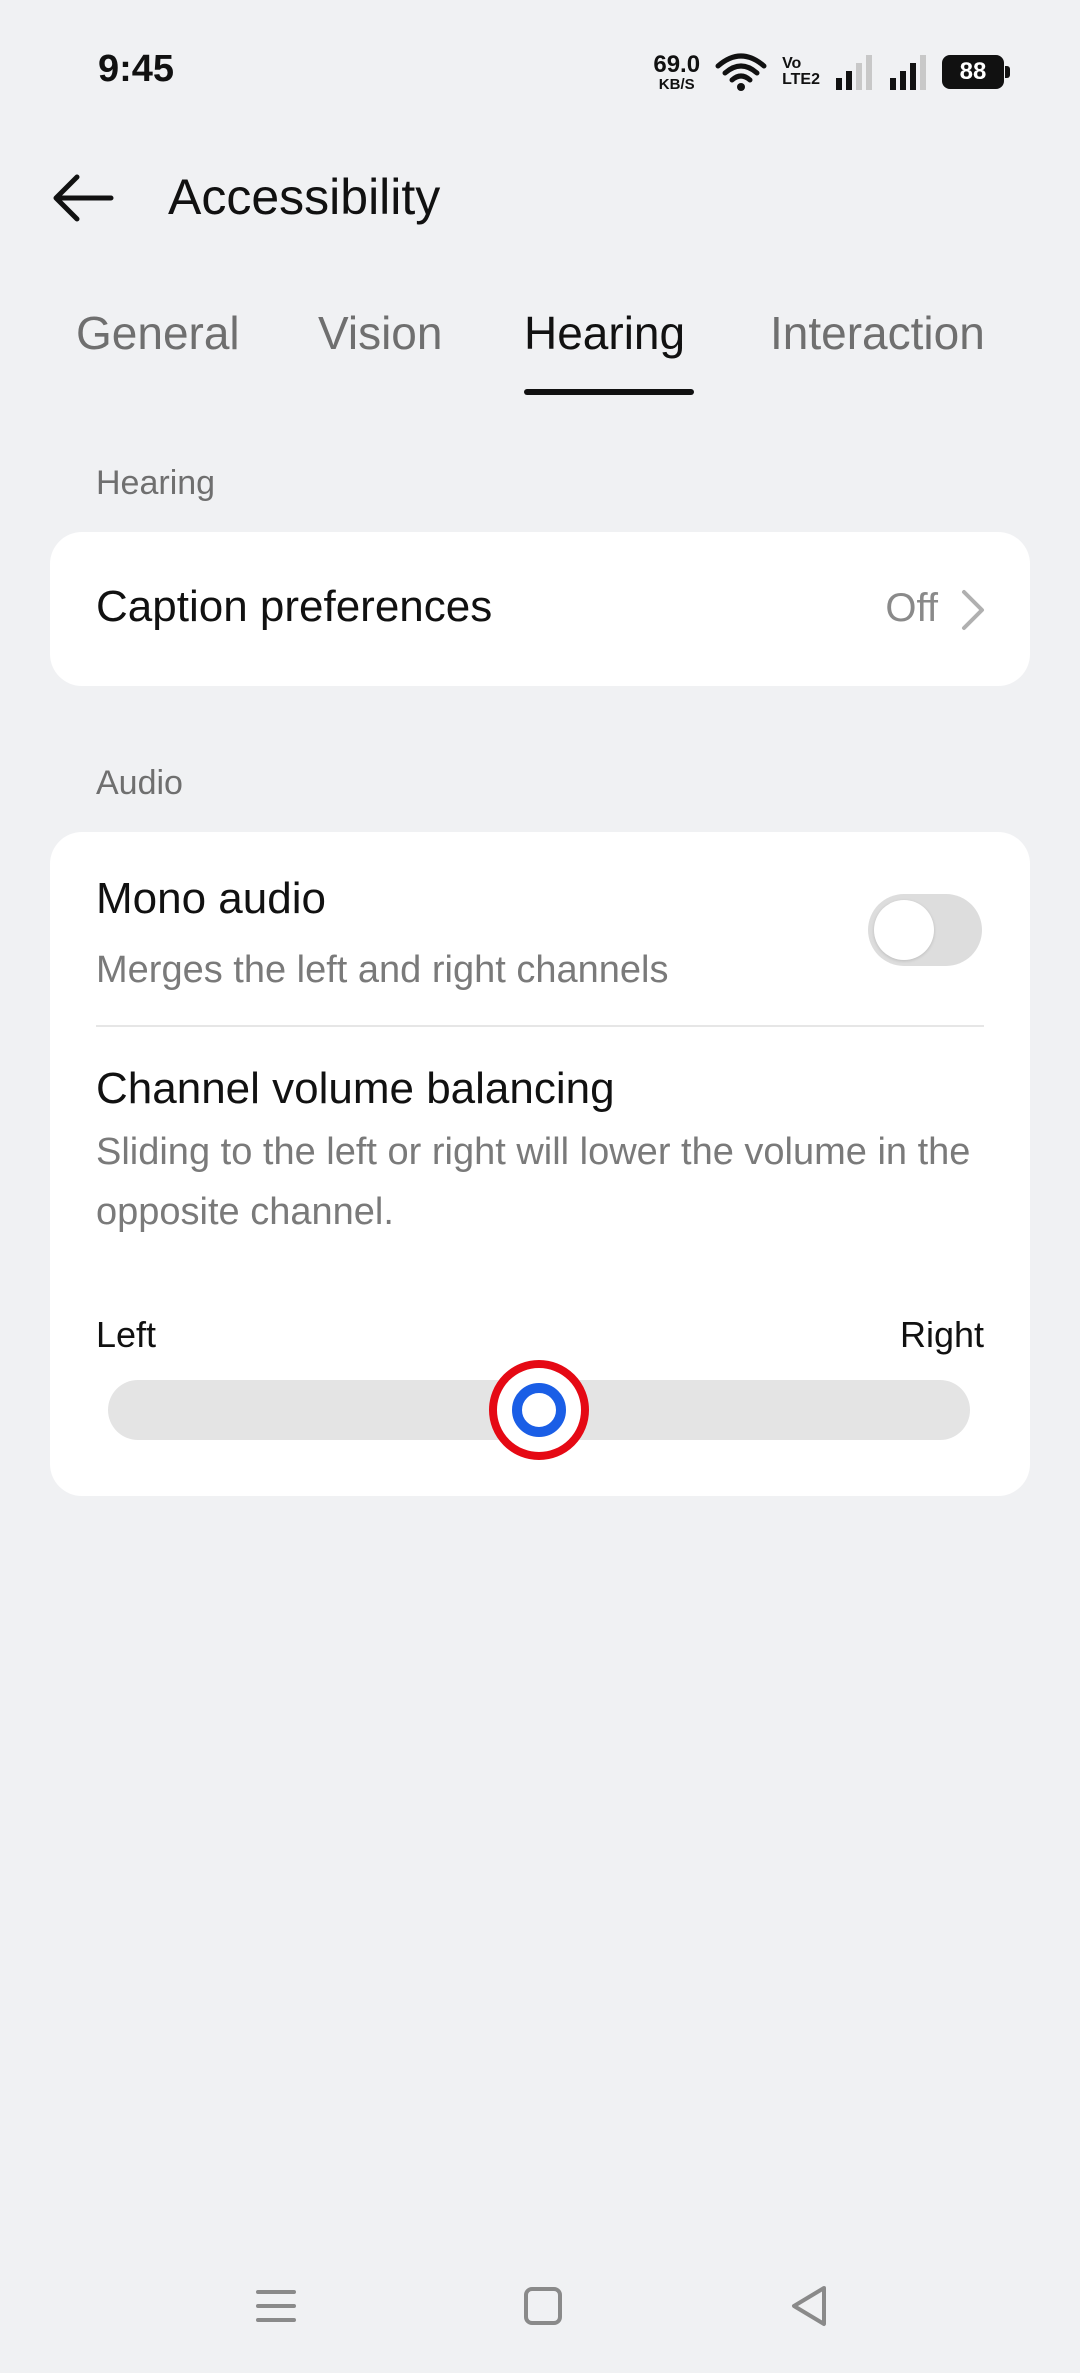 The width and height of the screenshot is (1080, 2373). Describe the element at coordinates (741, 72) in the screenshot. I see `wifi-icon` at that location.